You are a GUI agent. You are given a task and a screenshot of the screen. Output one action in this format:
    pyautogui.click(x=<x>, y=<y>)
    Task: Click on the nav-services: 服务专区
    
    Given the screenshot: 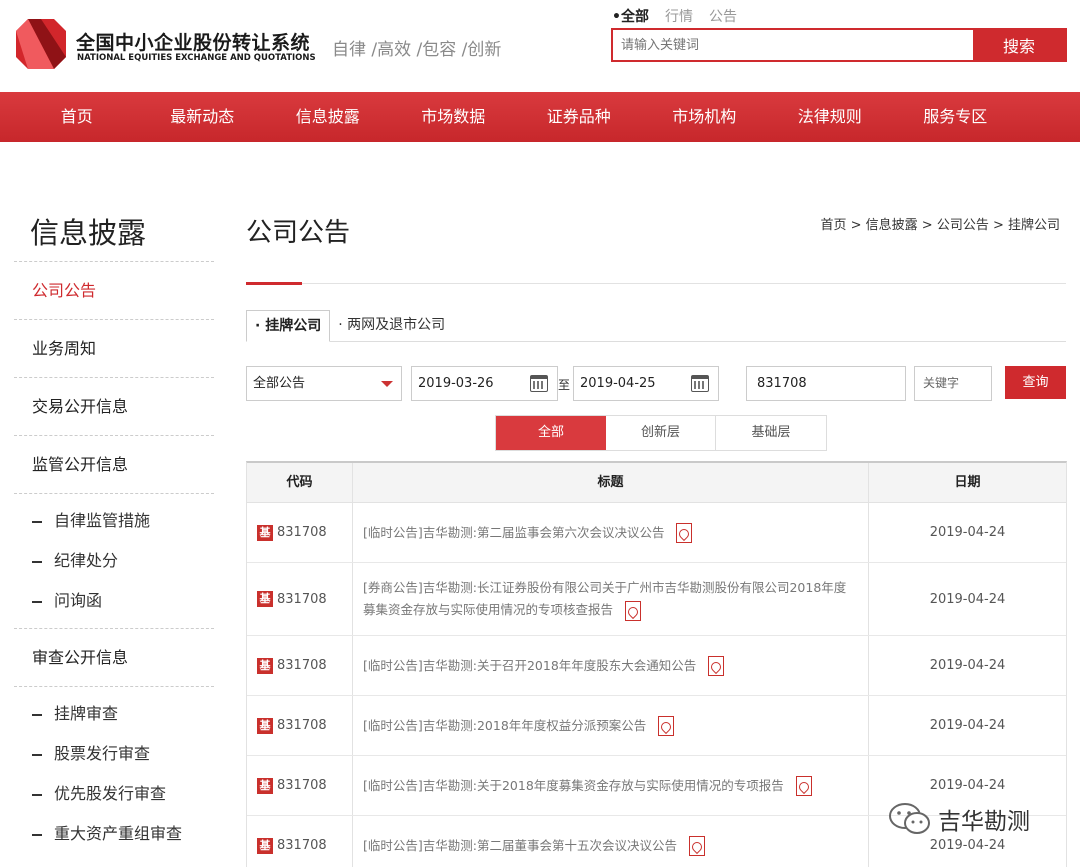 What is the action you would take?
    pyautogui.click(x=956, y=117)
    